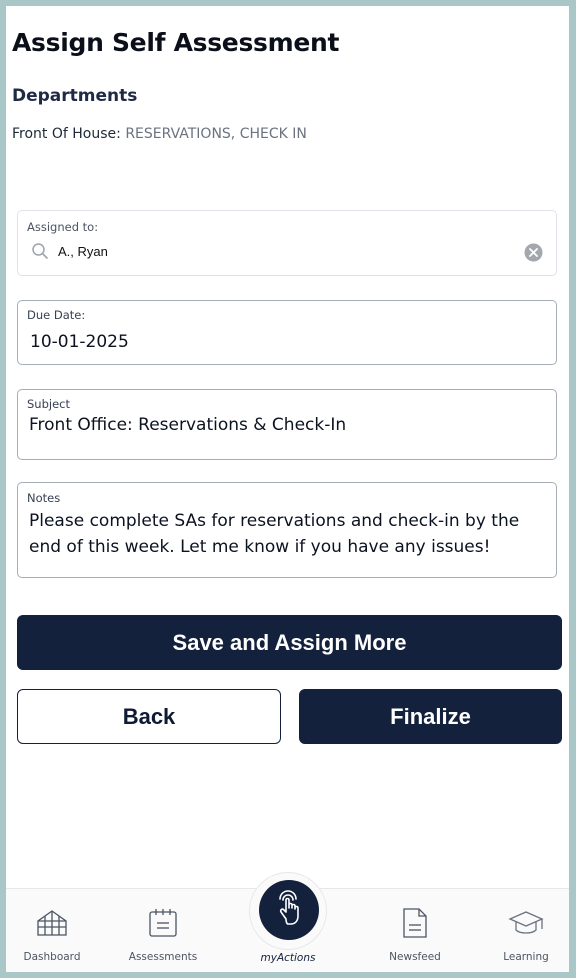  I want to click on myactions-fab, so click(289, 910).